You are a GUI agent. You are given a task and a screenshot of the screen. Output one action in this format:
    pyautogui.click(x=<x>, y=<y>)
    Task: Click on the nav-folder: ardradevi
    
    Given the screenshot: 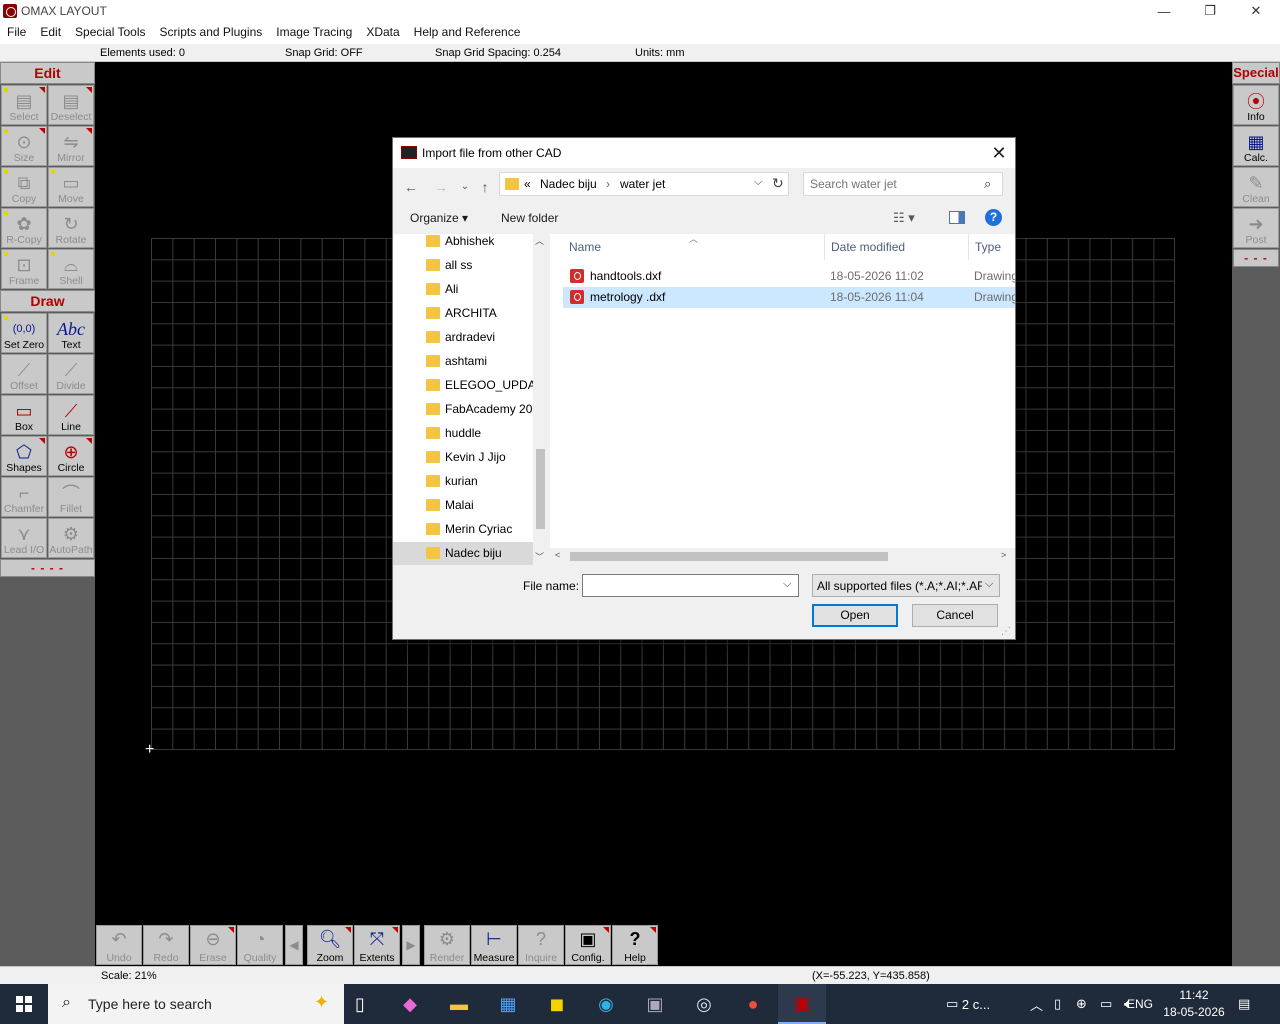 What is the action you would take?
    pyautogui.click(x=463, y=338)
    